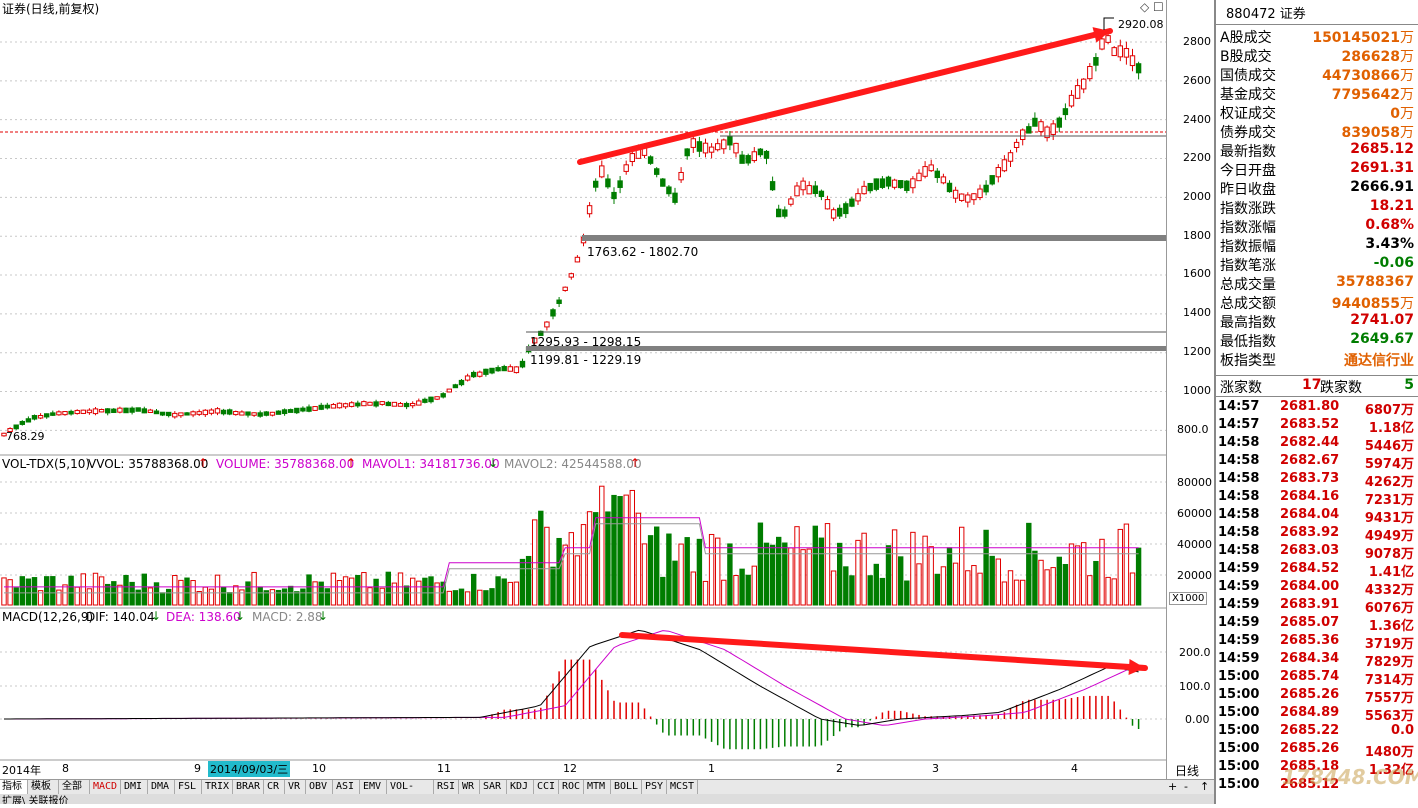  Describe the element at coordinates (655, 787) in the screenshot. I see `tab-psy: PSY` at that location.